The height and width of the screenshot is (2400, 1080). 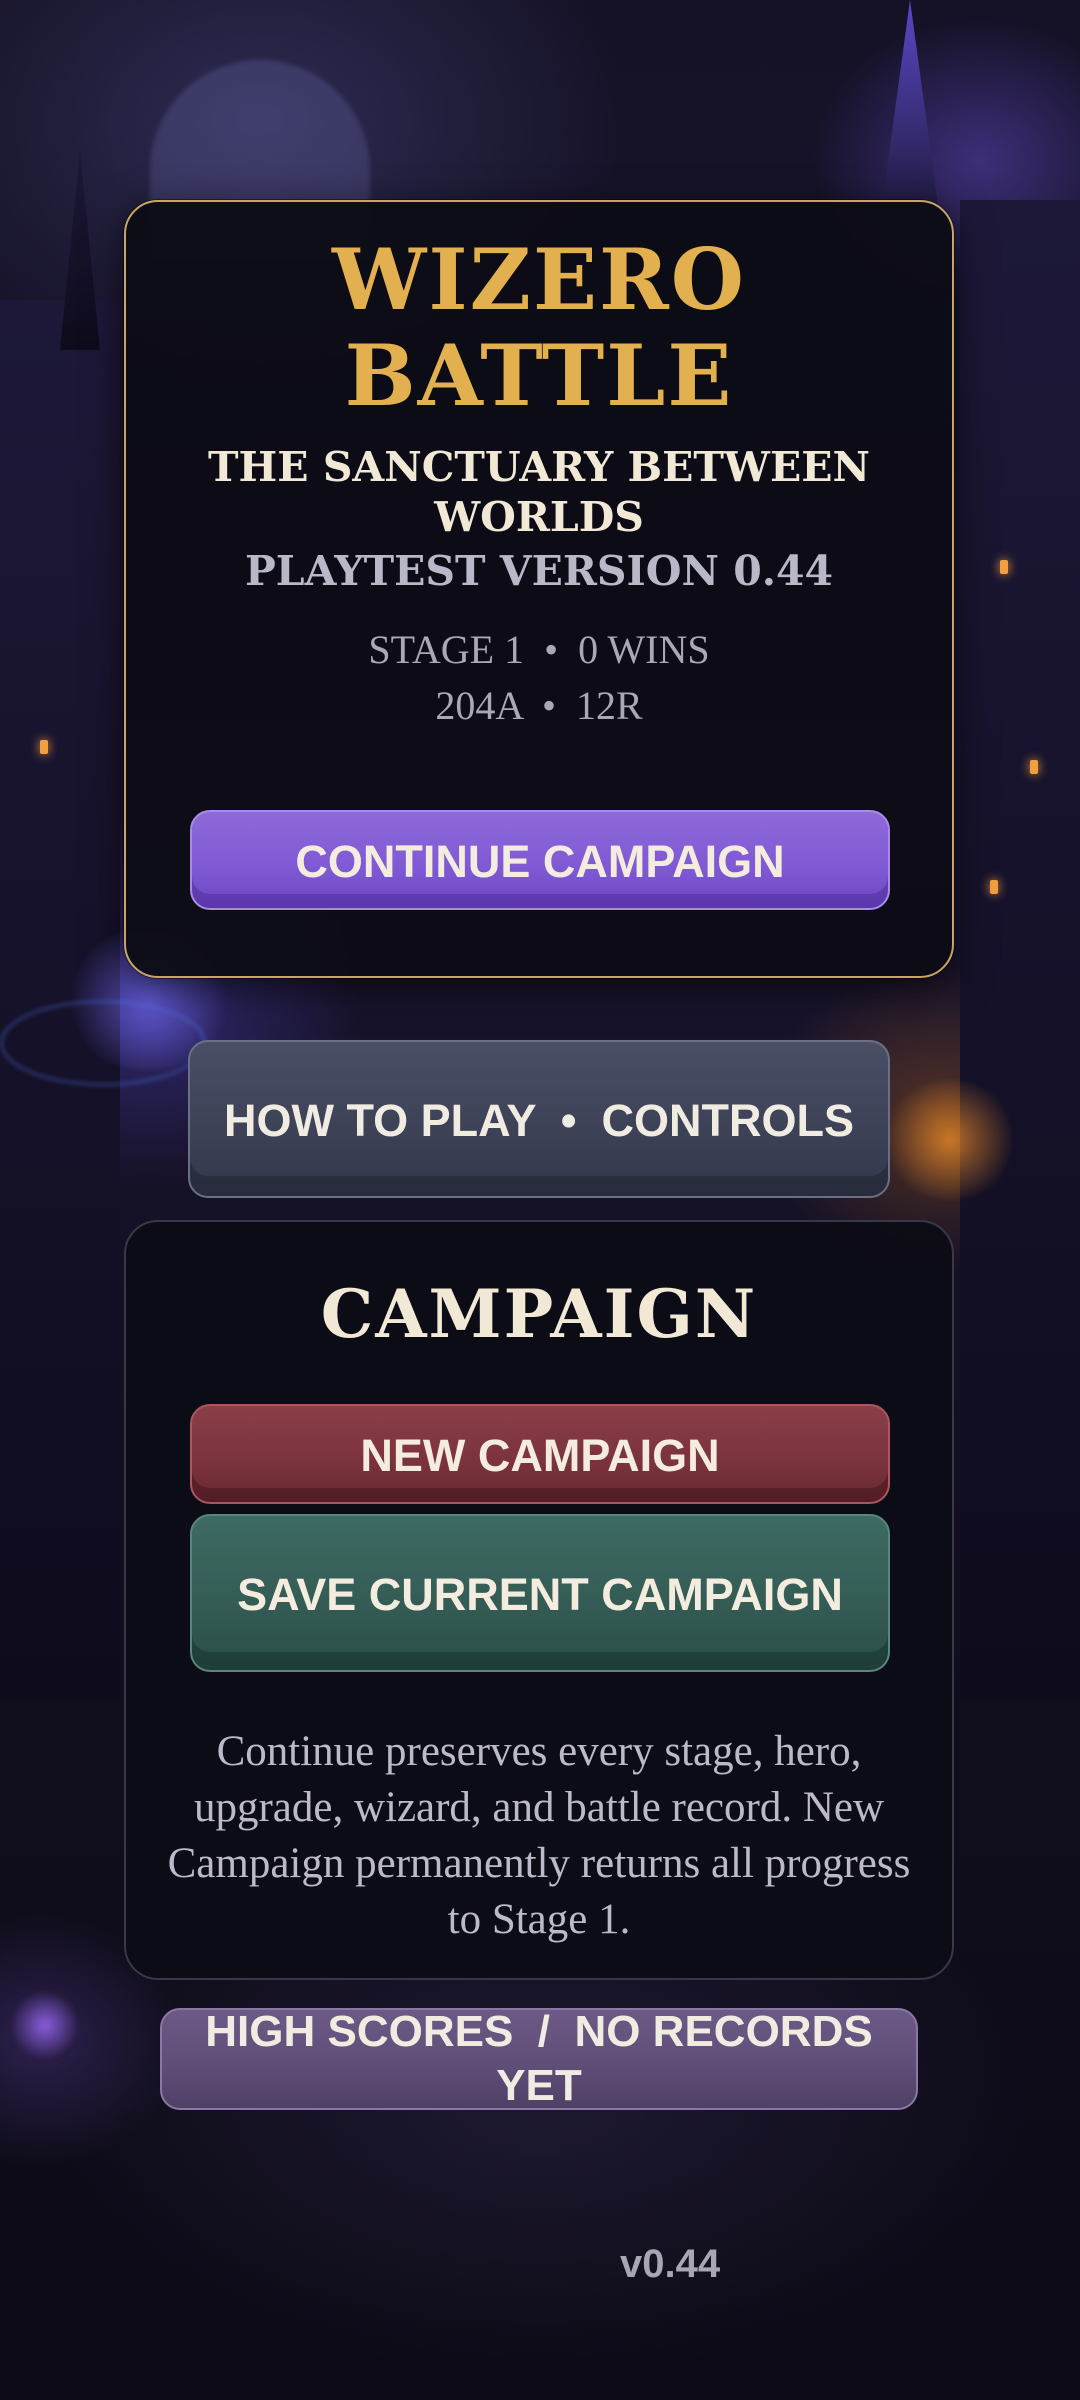 I want to click on game-title: WIZERO BATTLE, so click(x=539, y=328).